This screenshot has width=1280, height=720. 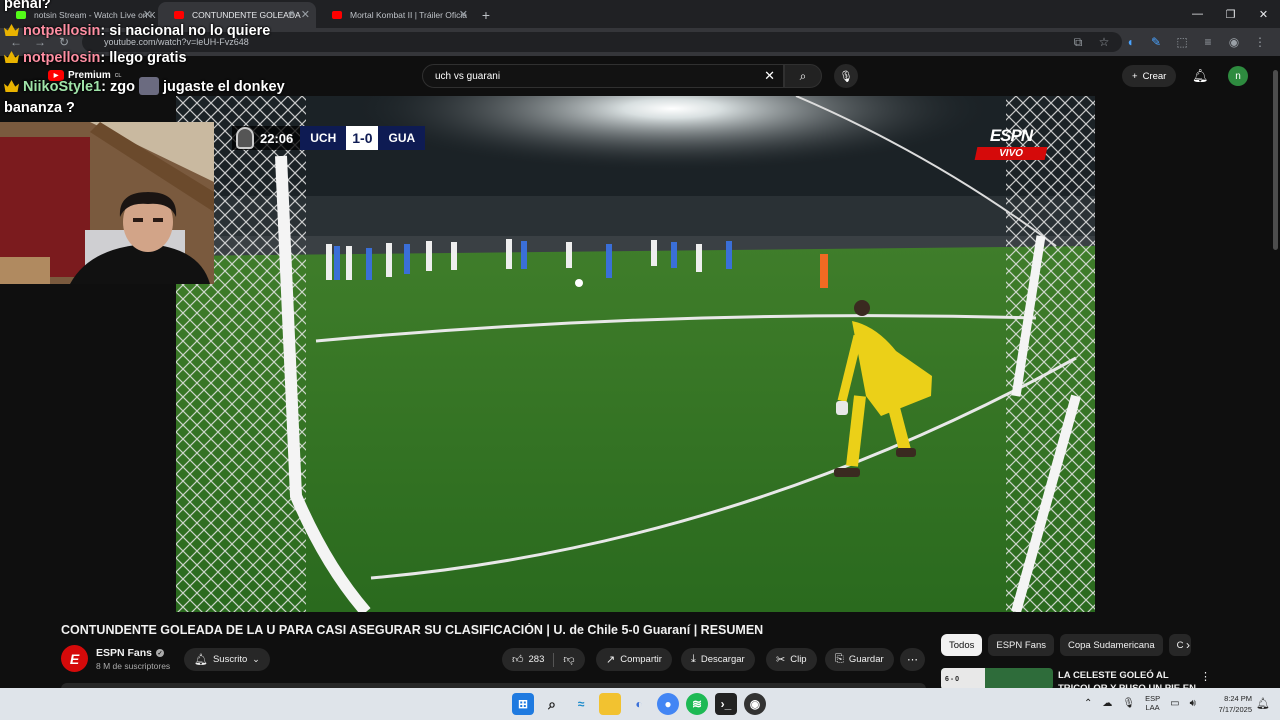 I want to click on chat-text-continued: jugaste el donkey, so click(x=224, y=87).